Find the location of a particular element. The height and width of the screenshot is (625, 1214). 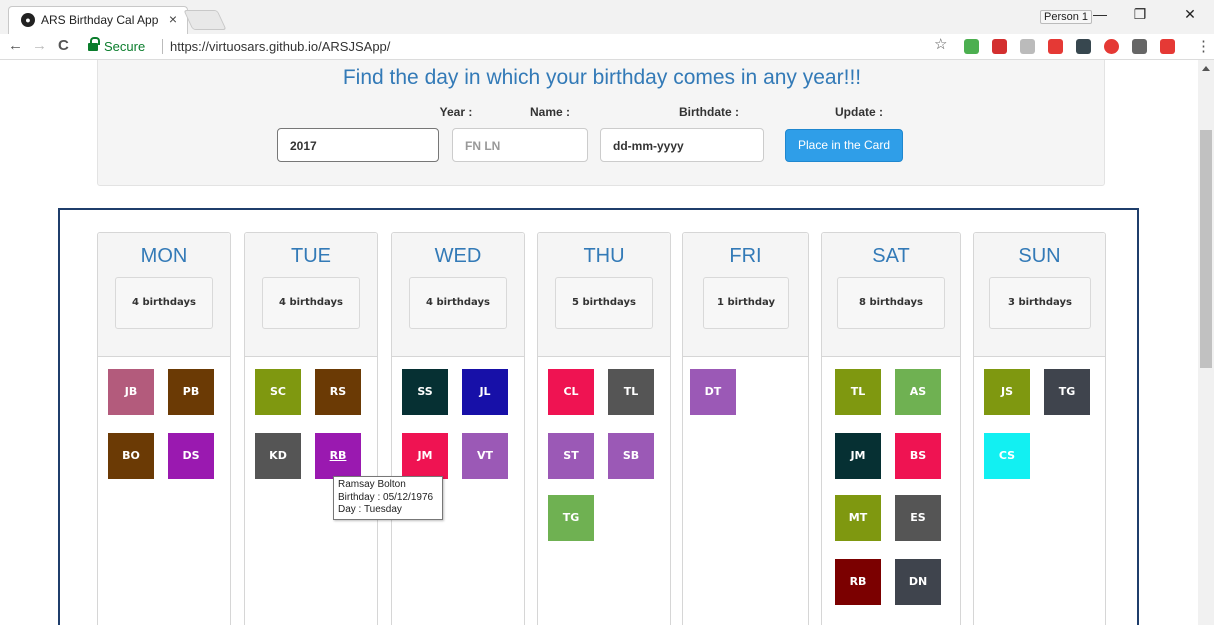

day-name: SUN is located at coordinates (1039, 256).